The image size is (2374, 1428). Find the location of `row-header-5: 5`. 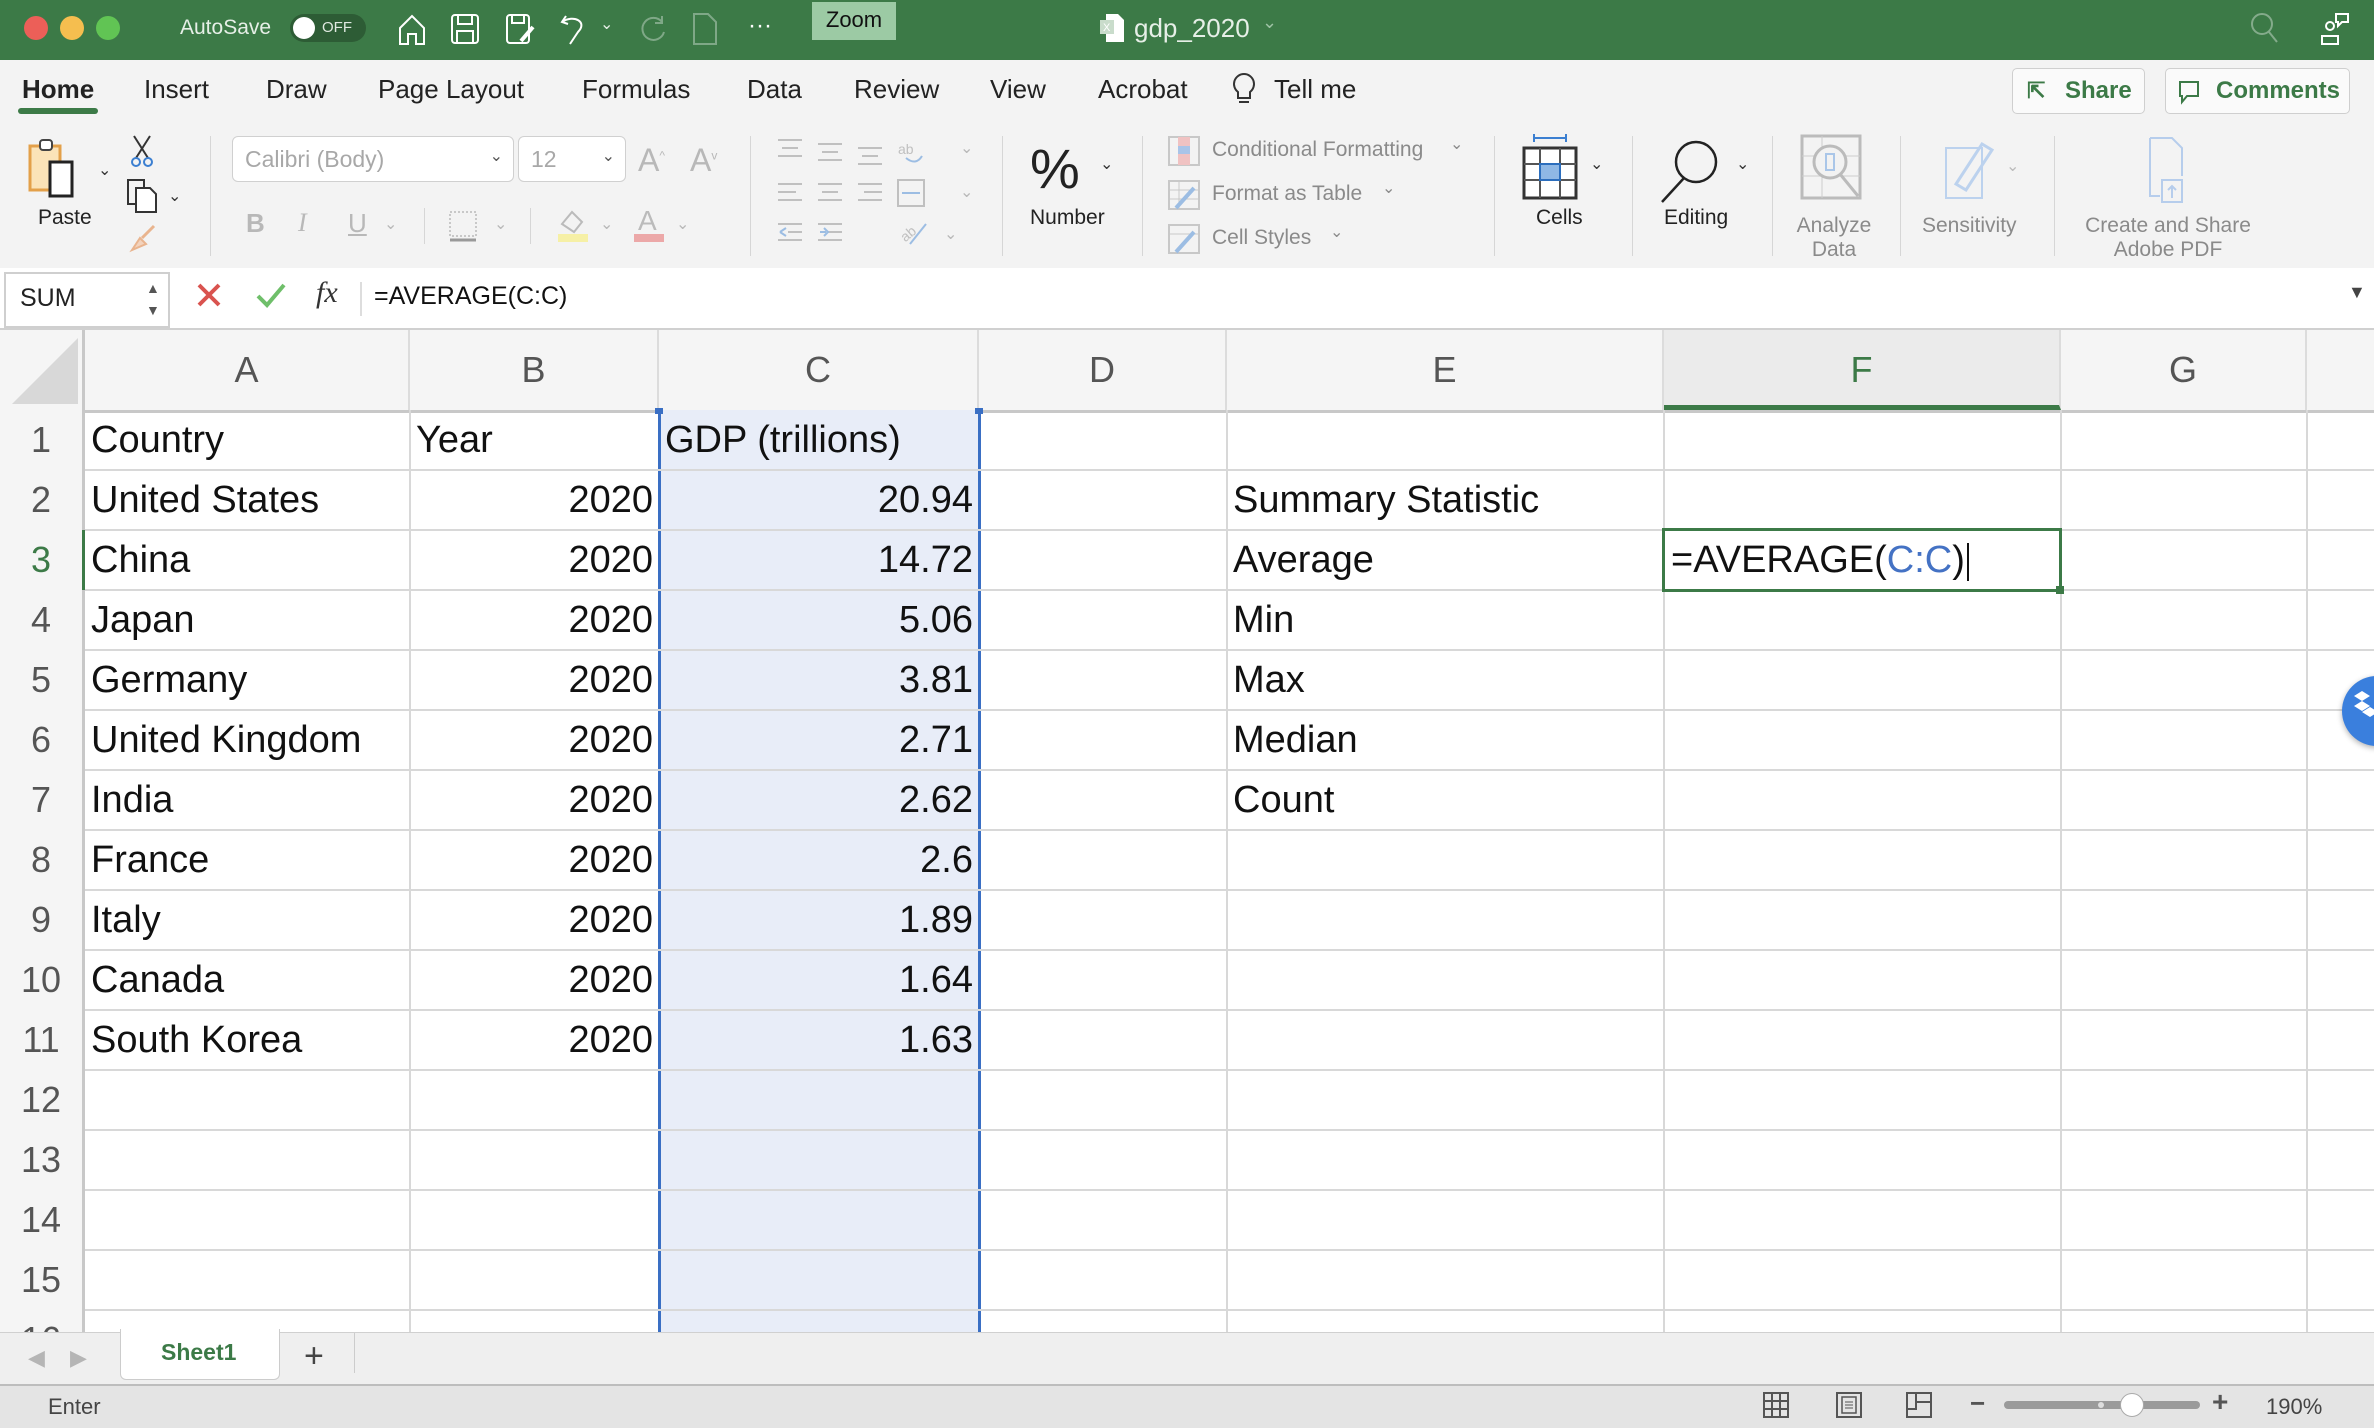

row-header-5: 5 is located at coordinates (42, 680).